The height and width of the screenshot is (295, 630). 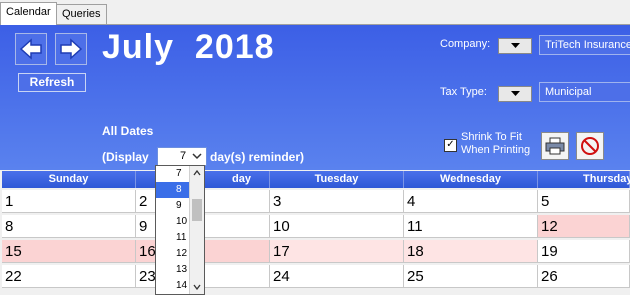 What do you see at coordinates (197, 173) in the screenshot?
I see `chevron-up-icon` at bounding box center [197, 173].